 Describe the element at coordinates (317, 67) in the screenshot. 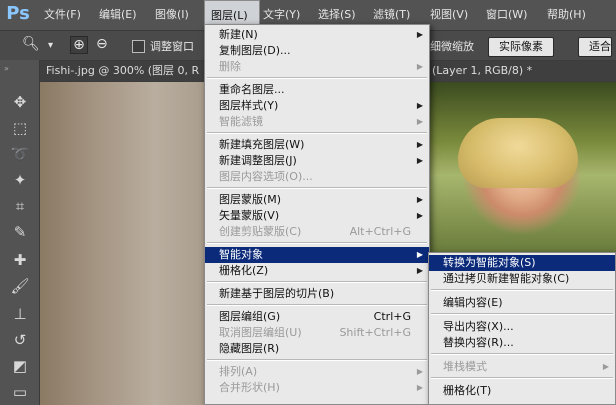

I see `layer-menu-item: 删除 ▶` at that location.